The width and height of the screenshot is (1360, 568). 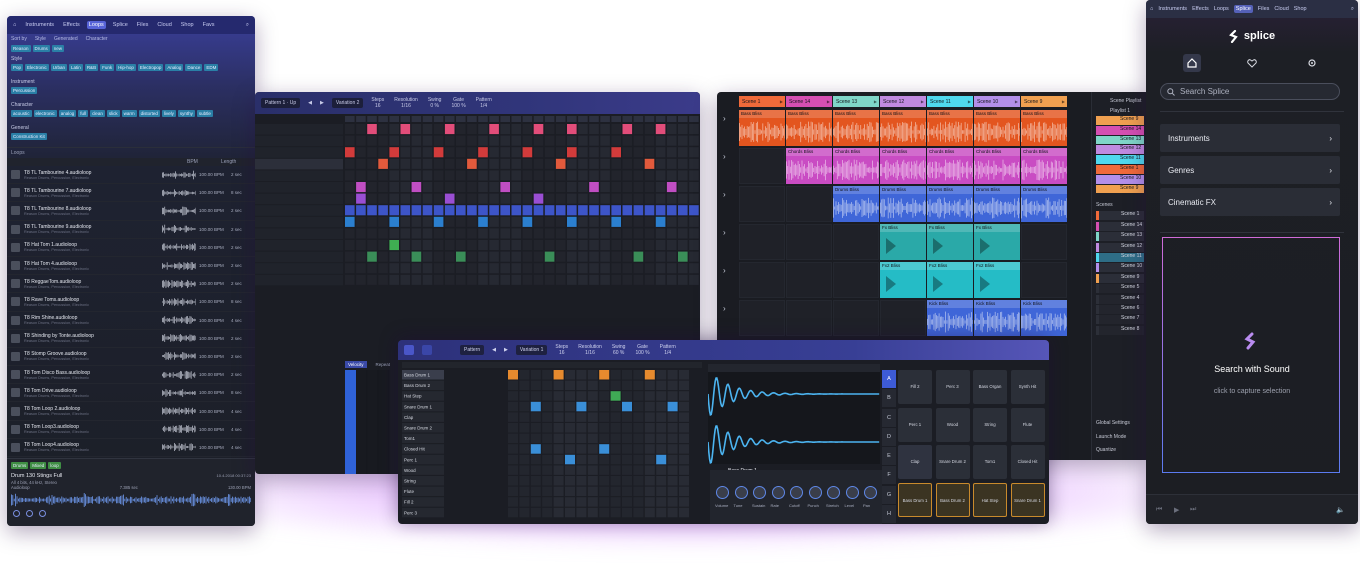 I want to click on clip: Fx2 Bliss, so click(x=950, y=280).